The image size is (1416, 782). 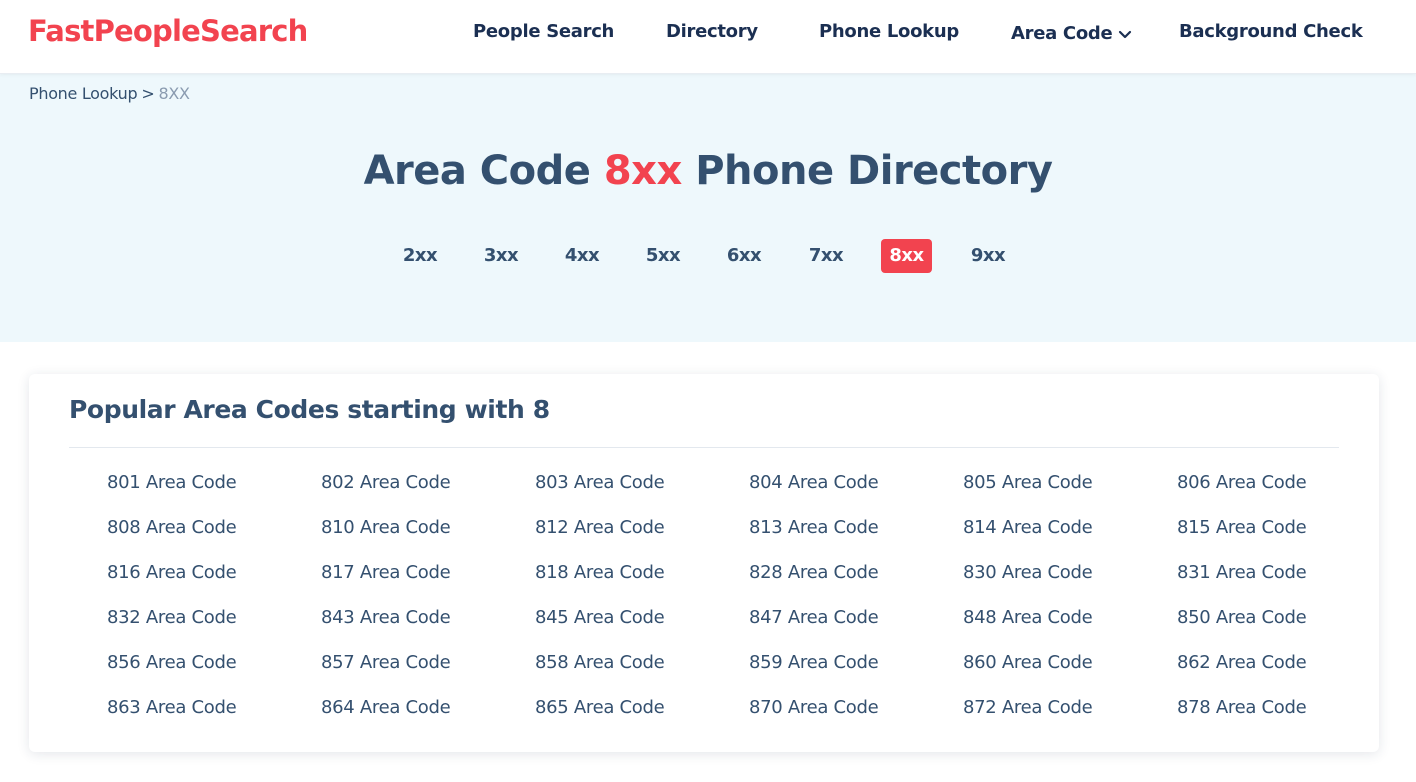 I want to click on area-code-link: 801 Area Code, so click(x=214, y=490).